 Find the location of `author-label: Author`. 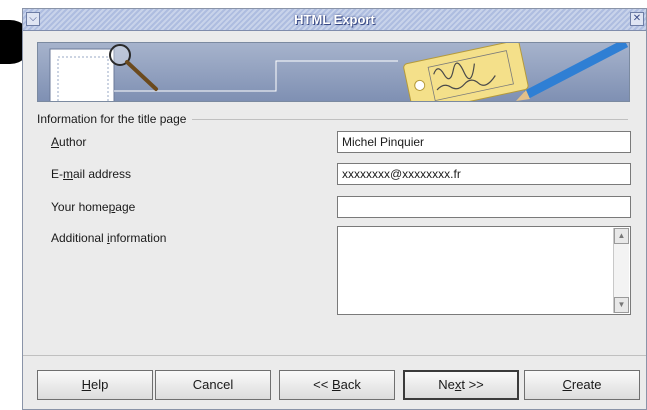

author-label: Author is located at coordinates (69, 142).